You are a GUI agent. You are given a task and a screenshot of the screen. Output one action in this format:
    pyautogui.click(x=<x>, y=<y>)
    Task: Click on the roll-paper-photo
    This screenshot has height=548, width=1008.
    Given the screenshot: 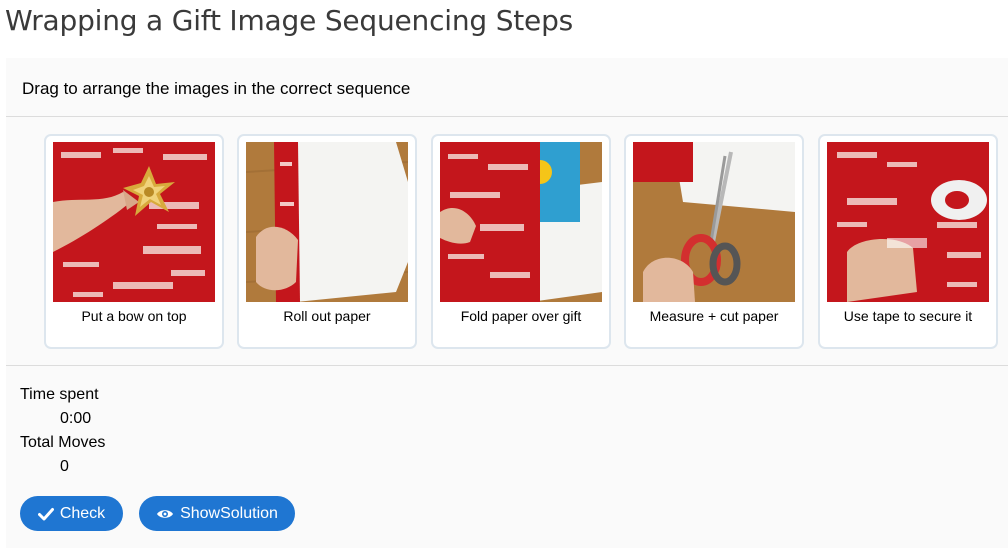 What is the action you would take?
    pyautogui.click(x=327, y=222)
    